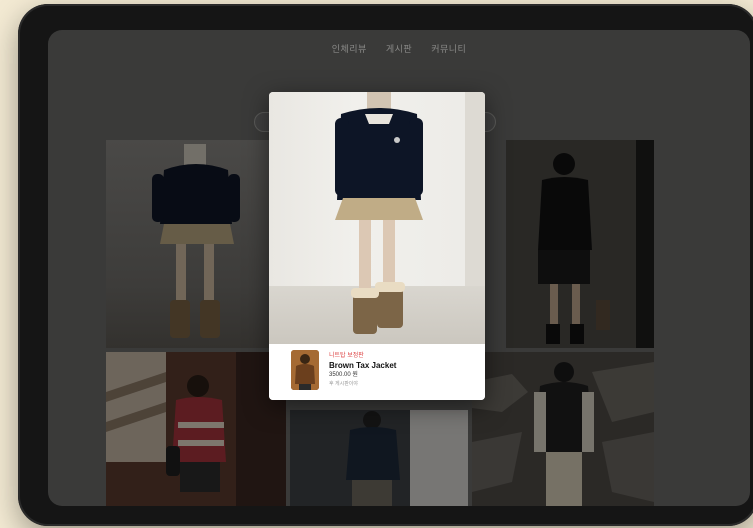 This screenshot has height=528, width=753. Describe the element at coordinates (343, 384) in the screenshot. I see `product-meta: 후 게시판이야` at that location.